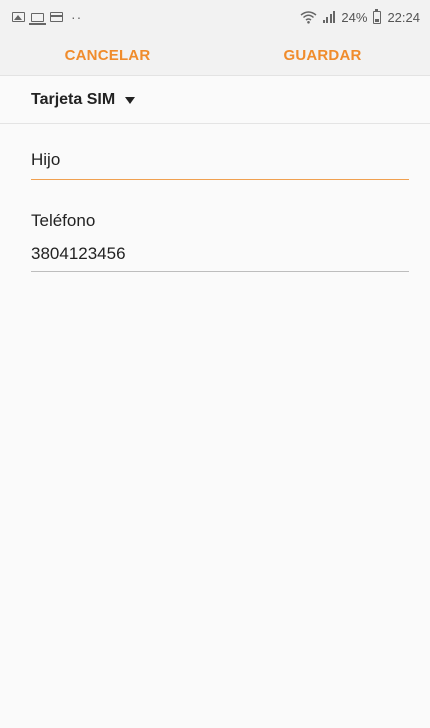 This screenshot has width=430, height=728. I want to click on cancel-button: CANCELAR, so click(107, 55).